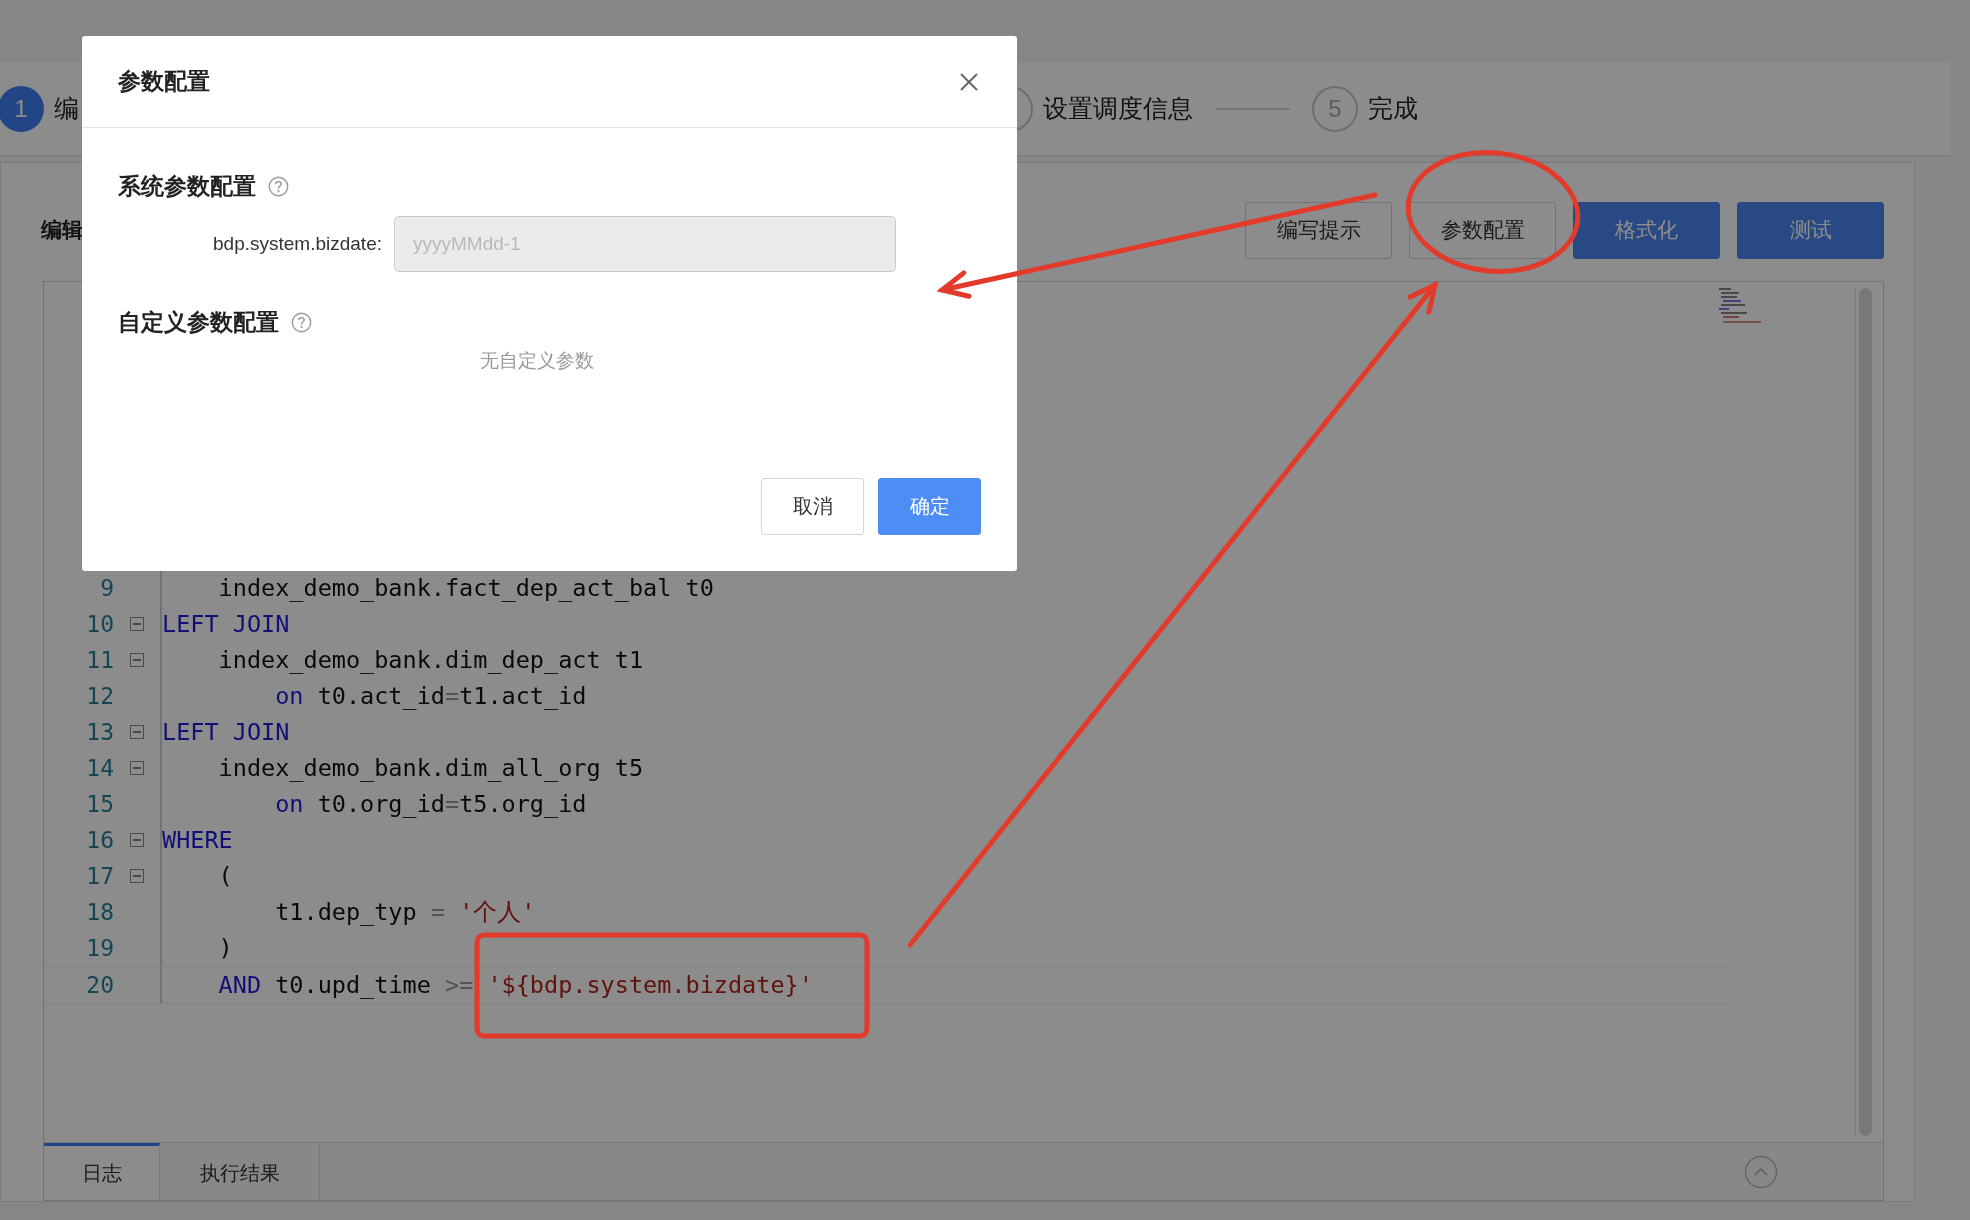 The width and height of the screenshot is (1970, 1220). Describe the element at coordinates (99, 696) in the screenshot. I see `line-number: 12` at that location.